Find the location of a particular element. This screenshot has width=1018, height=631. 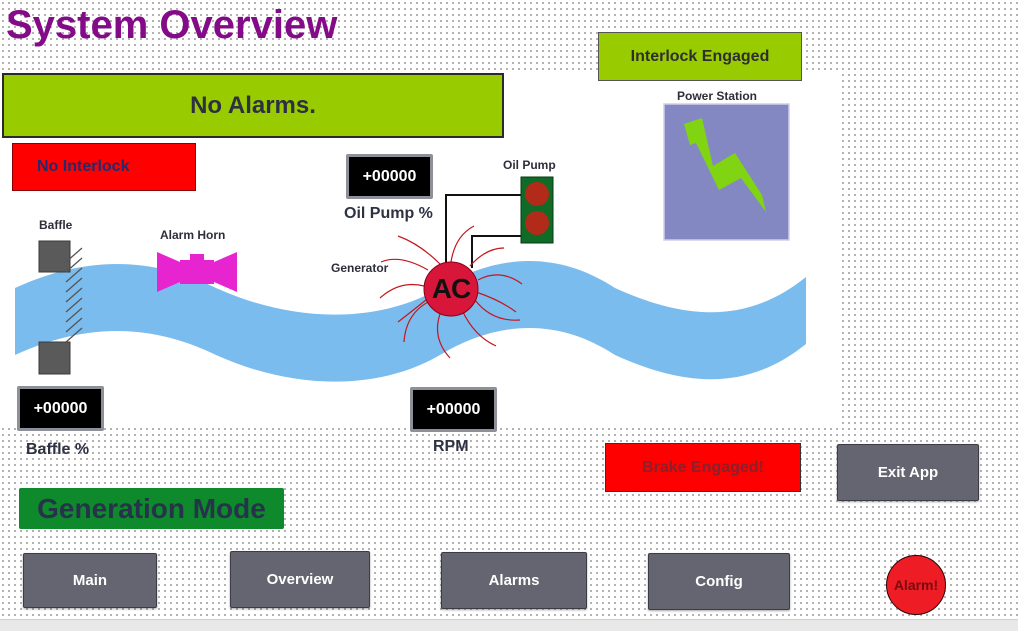

baffle-percent-label: Baffle % is located at coordinates (58, 449).